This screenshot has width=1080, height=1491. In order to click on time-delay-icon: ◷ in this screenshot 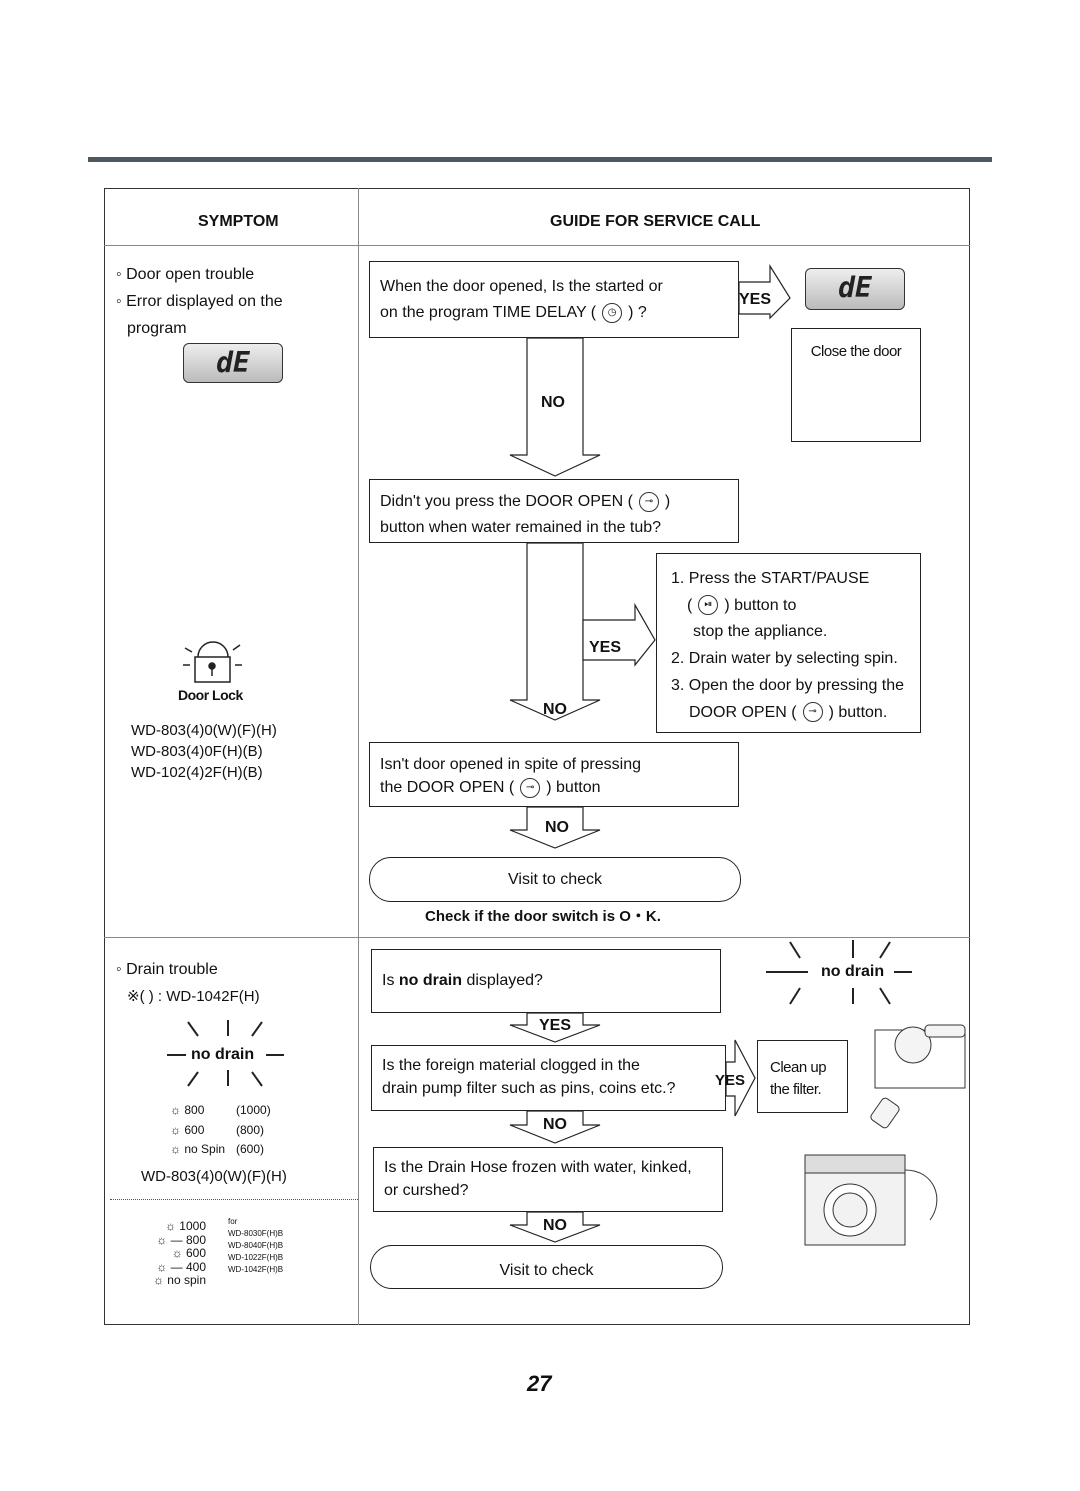, I will do `click(612, 312)`.